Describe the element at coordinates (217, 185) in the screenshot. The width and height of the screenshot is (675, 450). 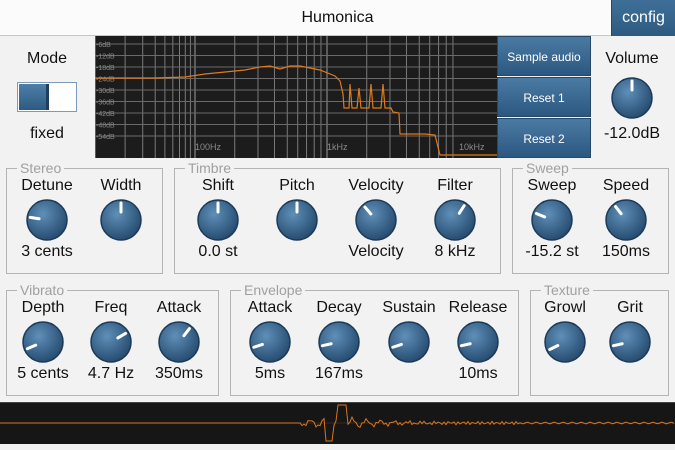
I see `shift-label: Shift` at that location.